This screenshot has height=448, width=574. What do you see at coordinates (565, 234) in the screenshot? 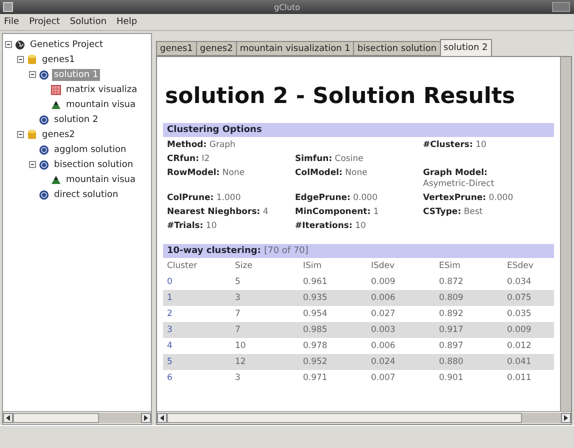
I see `vertical-scrollbar` at bounding box center [565, 234].